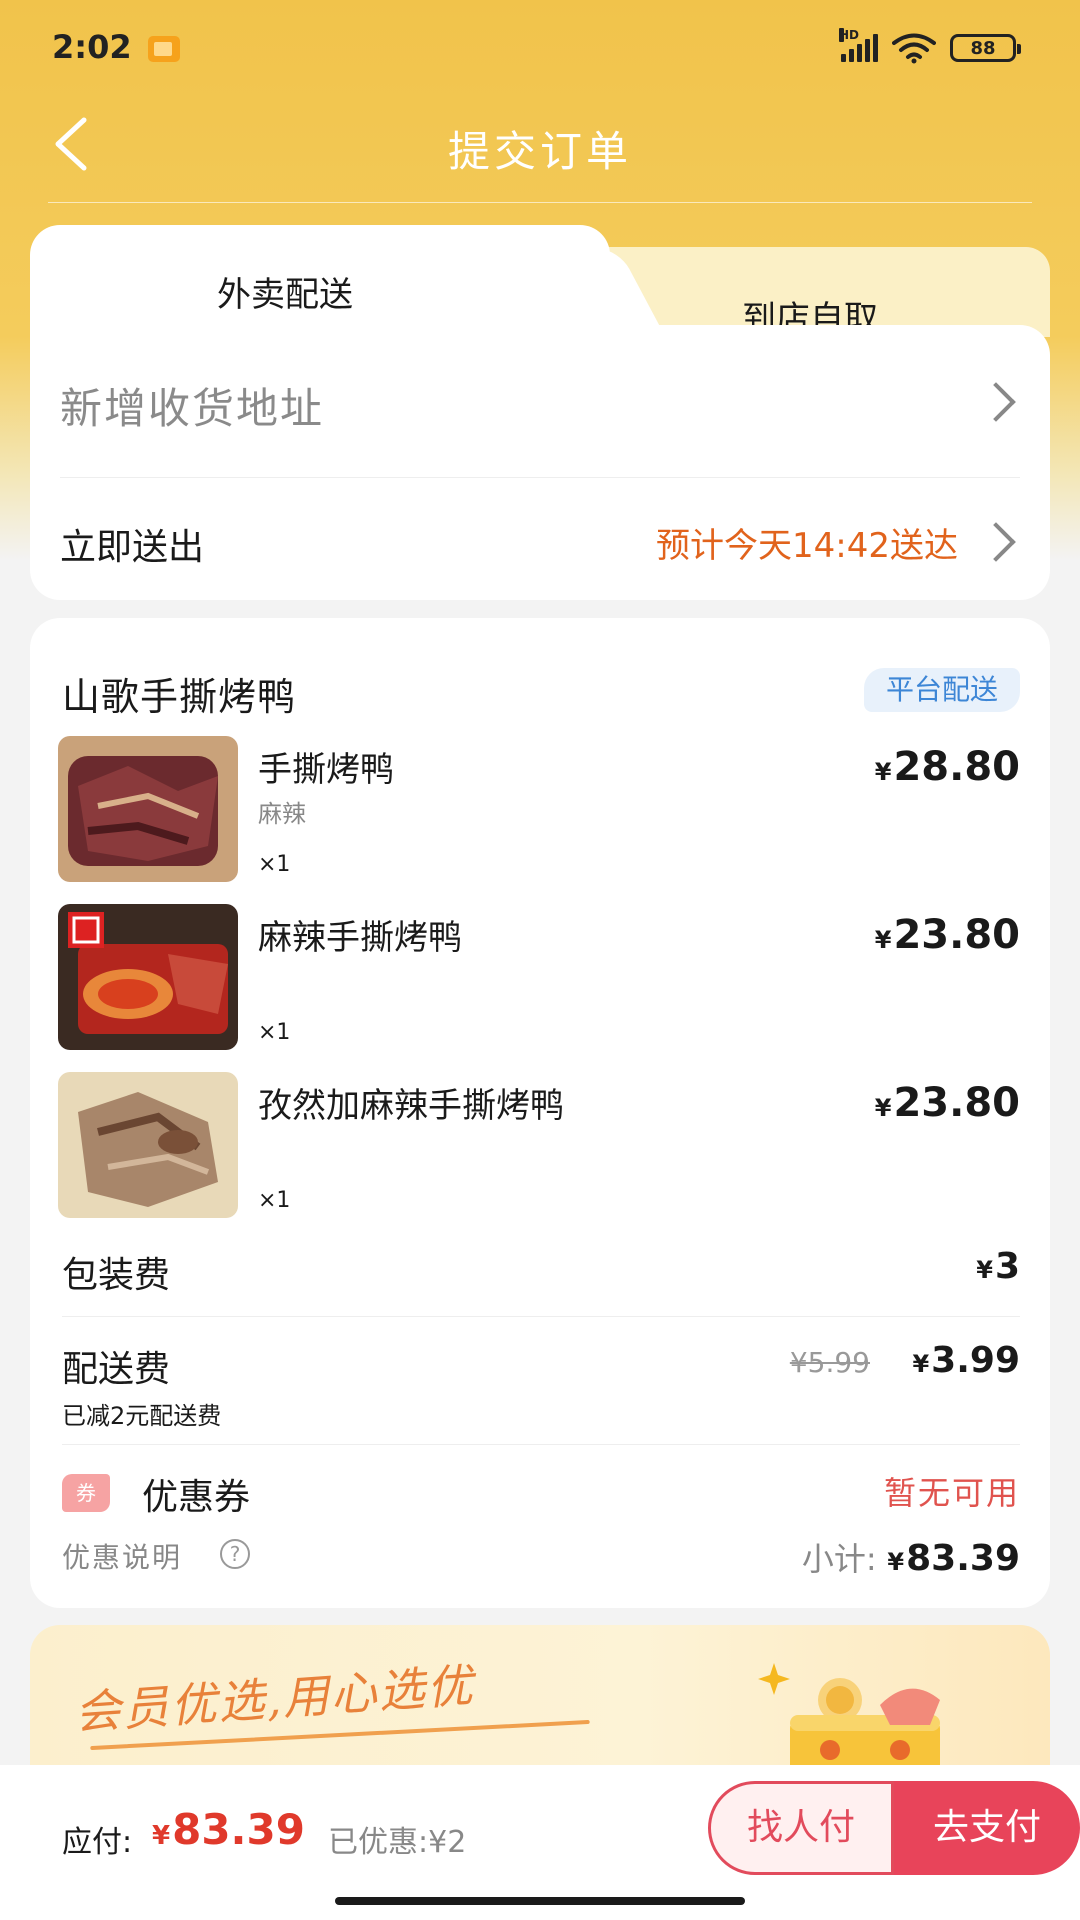 This screenshot has height=1920, width=1080. Describe the element at coordinates (86, 1493) in the screenshot. I see `coupon-icon: 券` at that location.